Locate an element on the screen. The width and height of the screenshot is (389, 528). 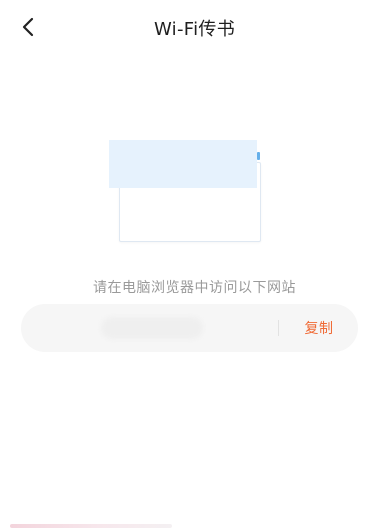
instruction-text: 请在电脑浏览器中访问以下网站 is located at coordinates (194, 288).